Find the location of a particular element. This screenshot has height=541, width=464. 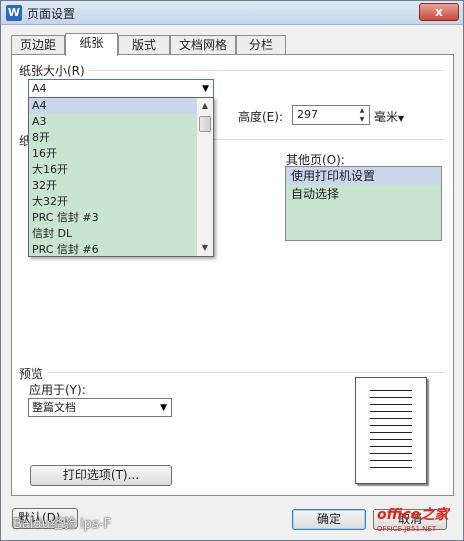

ok-button: 确定 is located at coordinates (329, 519).